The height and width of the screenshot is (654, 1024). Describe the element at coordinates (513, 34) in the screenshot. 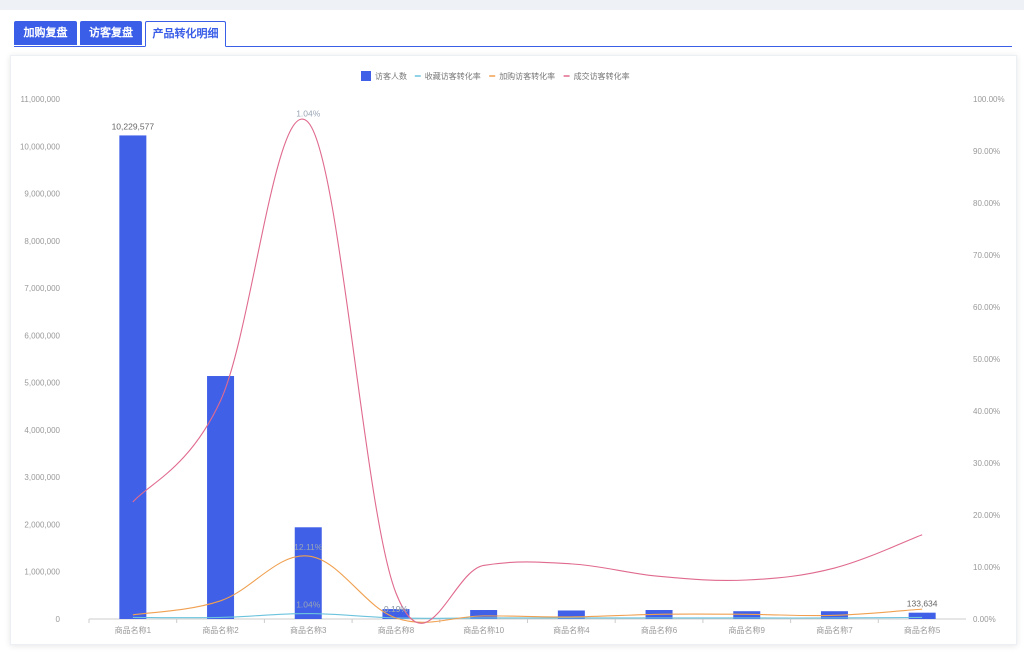

I see `tab-bar: 加购复盘 访客复盘 产品转化明细` at that location.